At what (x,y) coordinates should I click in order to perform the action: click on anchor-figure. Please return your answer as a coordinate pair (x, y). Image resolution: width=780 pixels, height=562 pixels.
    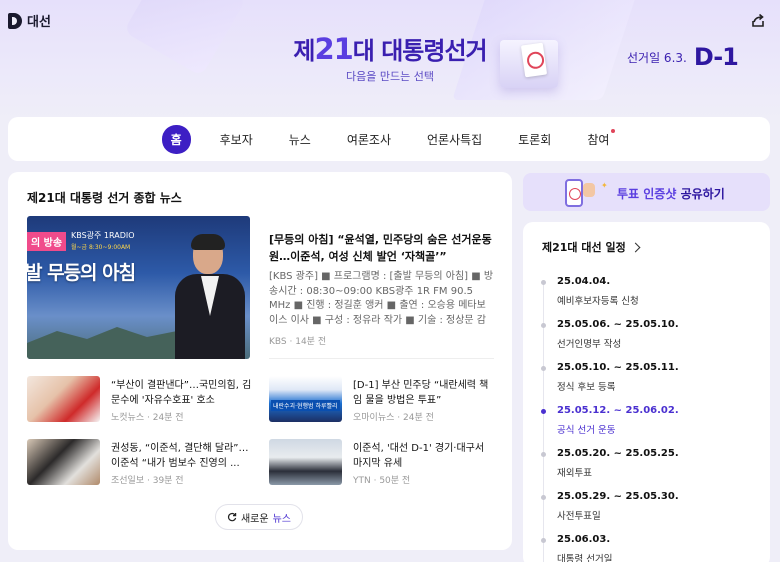
    Looking at the image, I should click on (210, 296).